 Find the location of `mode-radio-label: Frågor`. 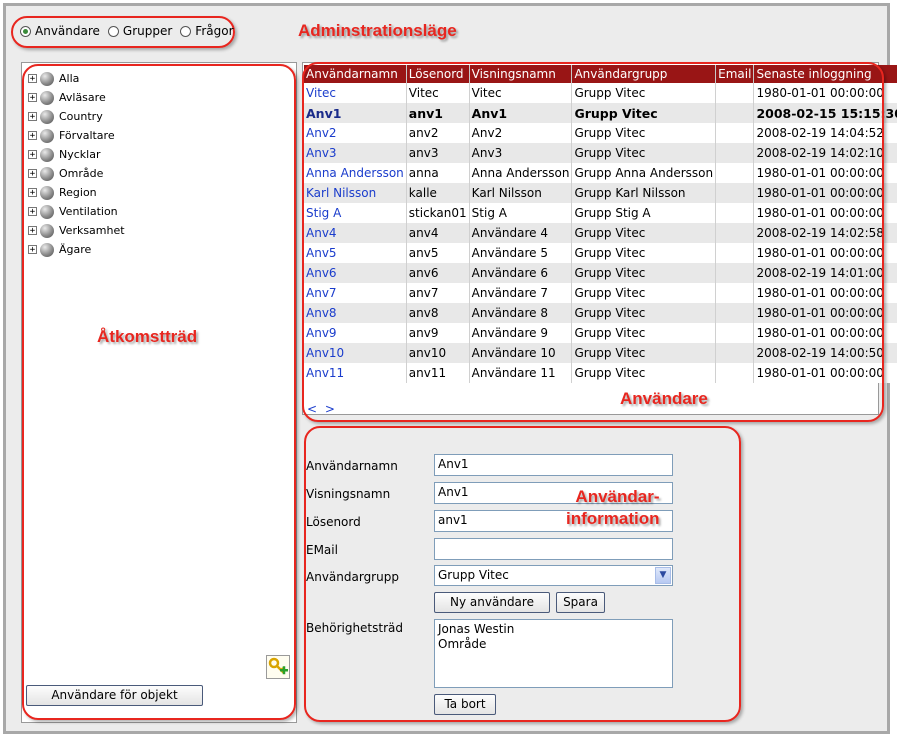

mode-radio-label: Frågor is located at coordinates (214, 31).